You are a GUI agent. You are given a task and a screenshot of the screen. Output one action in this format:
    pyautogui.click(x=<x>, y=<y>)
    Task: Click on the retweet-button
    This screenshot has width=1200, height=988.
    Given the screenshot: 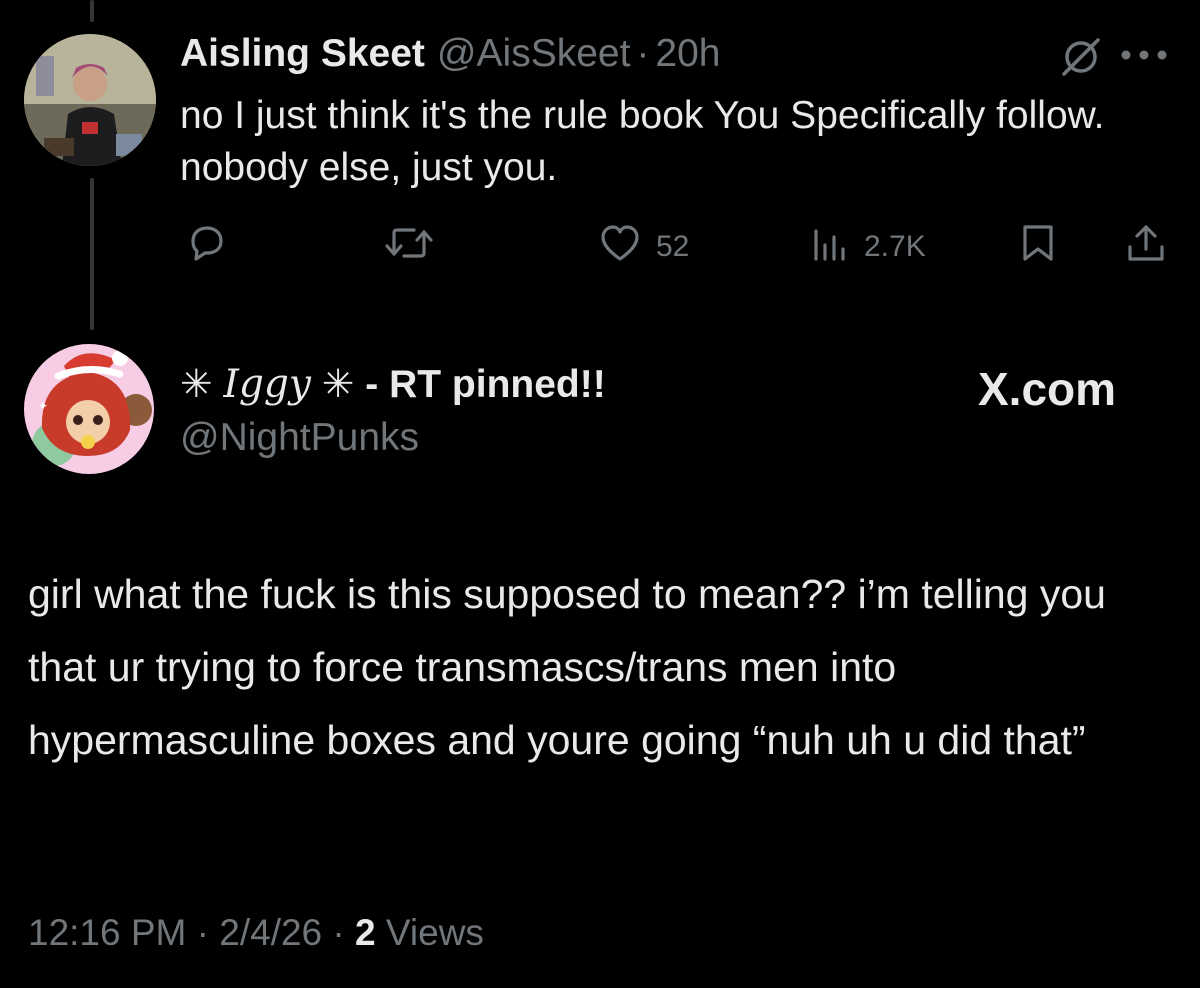 What is the action you would take?
    pyautogui.click(x=409, y=247)
    